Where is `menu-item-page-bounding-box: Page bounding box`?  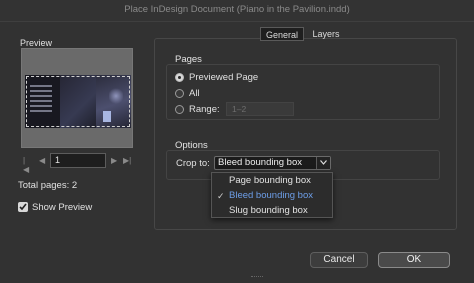 menu-item-page-bounding-box: Page bounding box is located at coordinates (272, 181).